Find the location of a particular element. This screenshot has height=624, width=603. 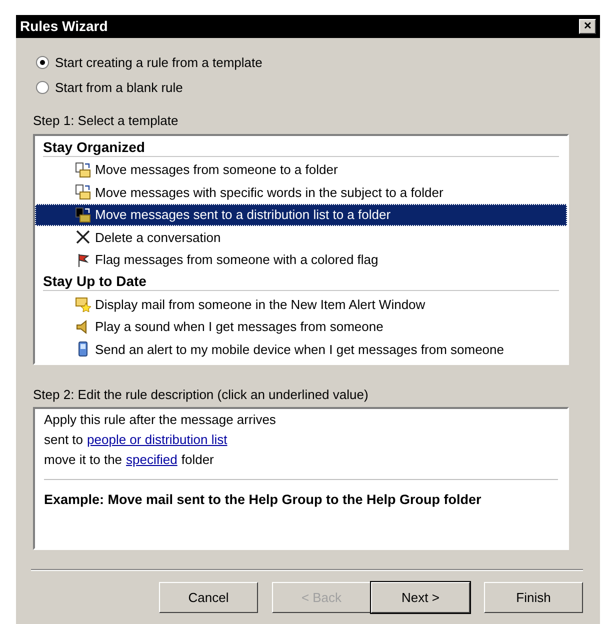

example-text: Example: Move mail sent to the Help Group to the Help Group folder is located at coordinates (263, 499).